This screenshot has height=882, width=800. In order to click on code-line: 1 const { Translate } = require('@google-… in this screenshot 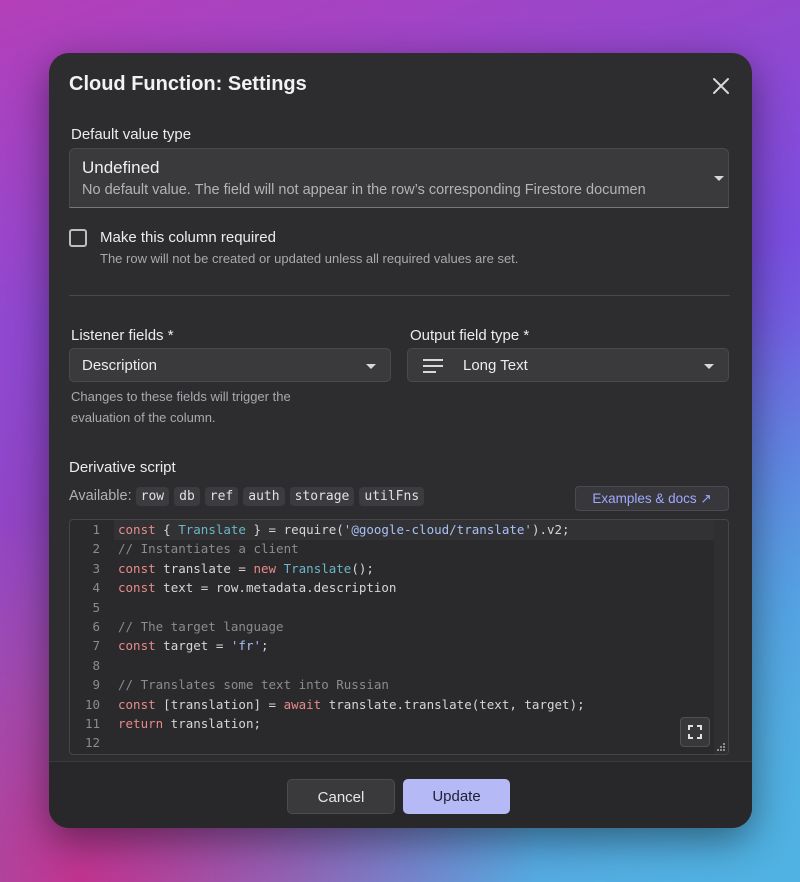, I will do `click(319, 529)`.